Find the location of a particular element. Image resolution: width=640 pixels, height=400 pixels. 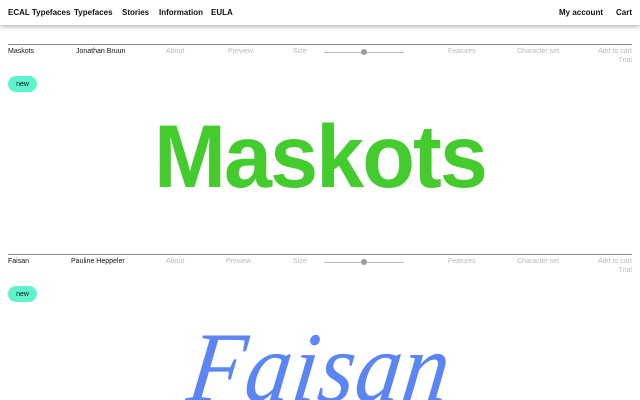

brand-link: ECAL Typefaces is located at coordinates (39, 12).